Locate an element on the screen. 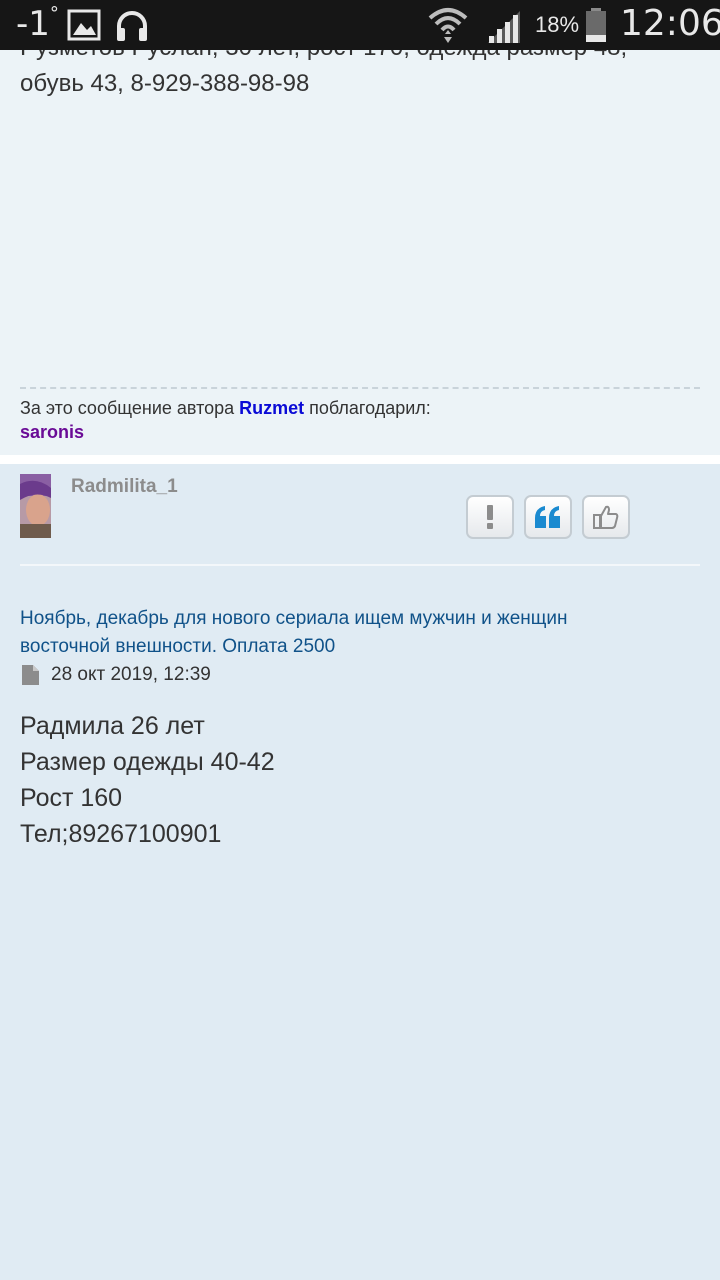  quote-icon is located at coordinates (547, 517).